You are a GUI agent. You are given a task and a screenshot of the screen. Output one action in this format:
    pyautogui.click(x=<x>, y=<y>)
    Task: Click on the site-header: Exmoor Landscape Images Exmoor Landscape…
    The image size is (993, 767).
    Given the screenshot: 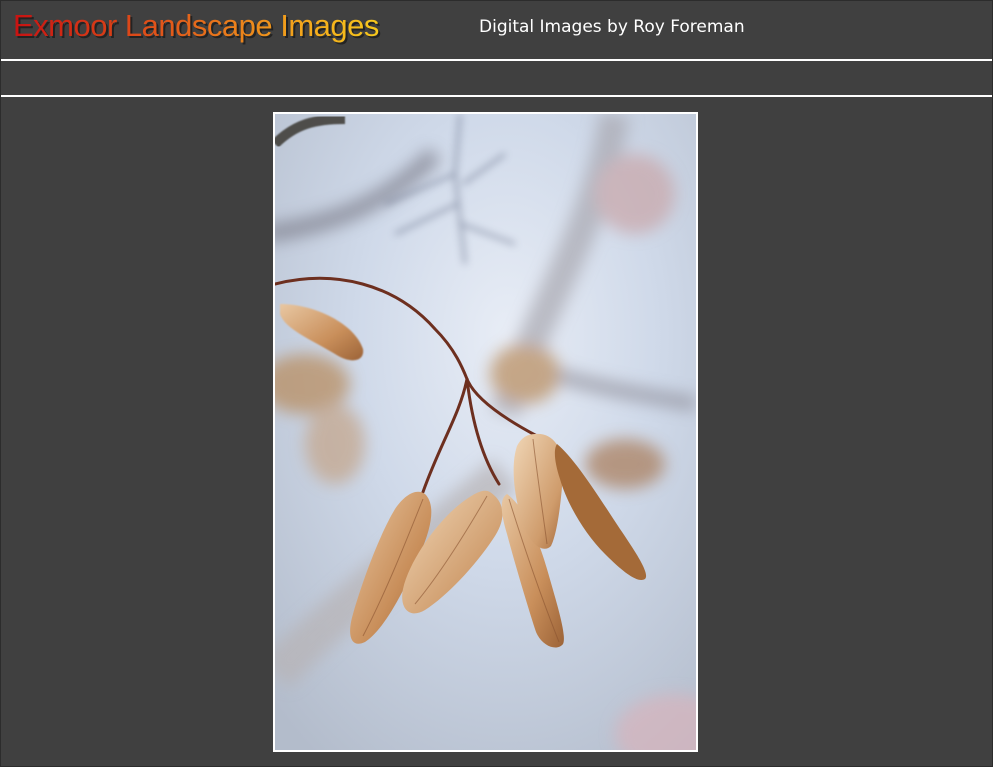 What is the action you would take?
    pyautogui.click(x=496, y=30)
    